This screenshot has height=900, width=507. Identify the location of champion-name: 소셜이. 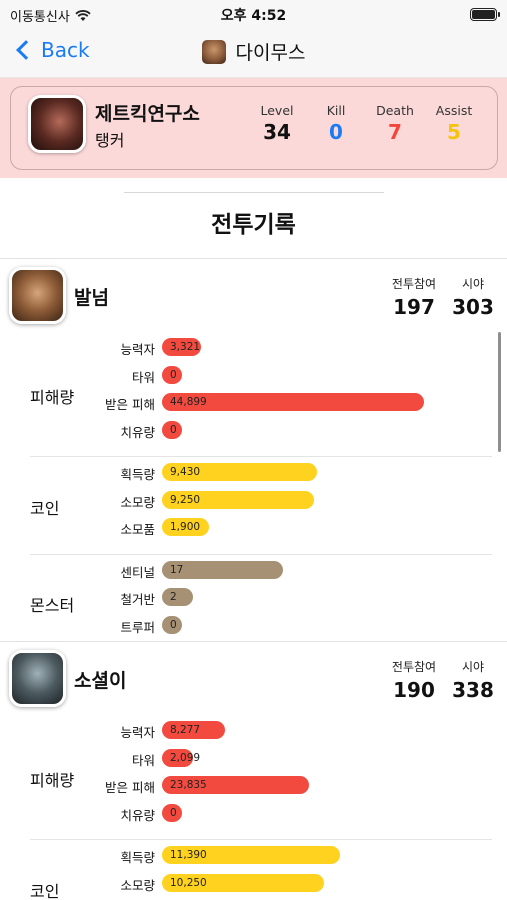
(100, 681).